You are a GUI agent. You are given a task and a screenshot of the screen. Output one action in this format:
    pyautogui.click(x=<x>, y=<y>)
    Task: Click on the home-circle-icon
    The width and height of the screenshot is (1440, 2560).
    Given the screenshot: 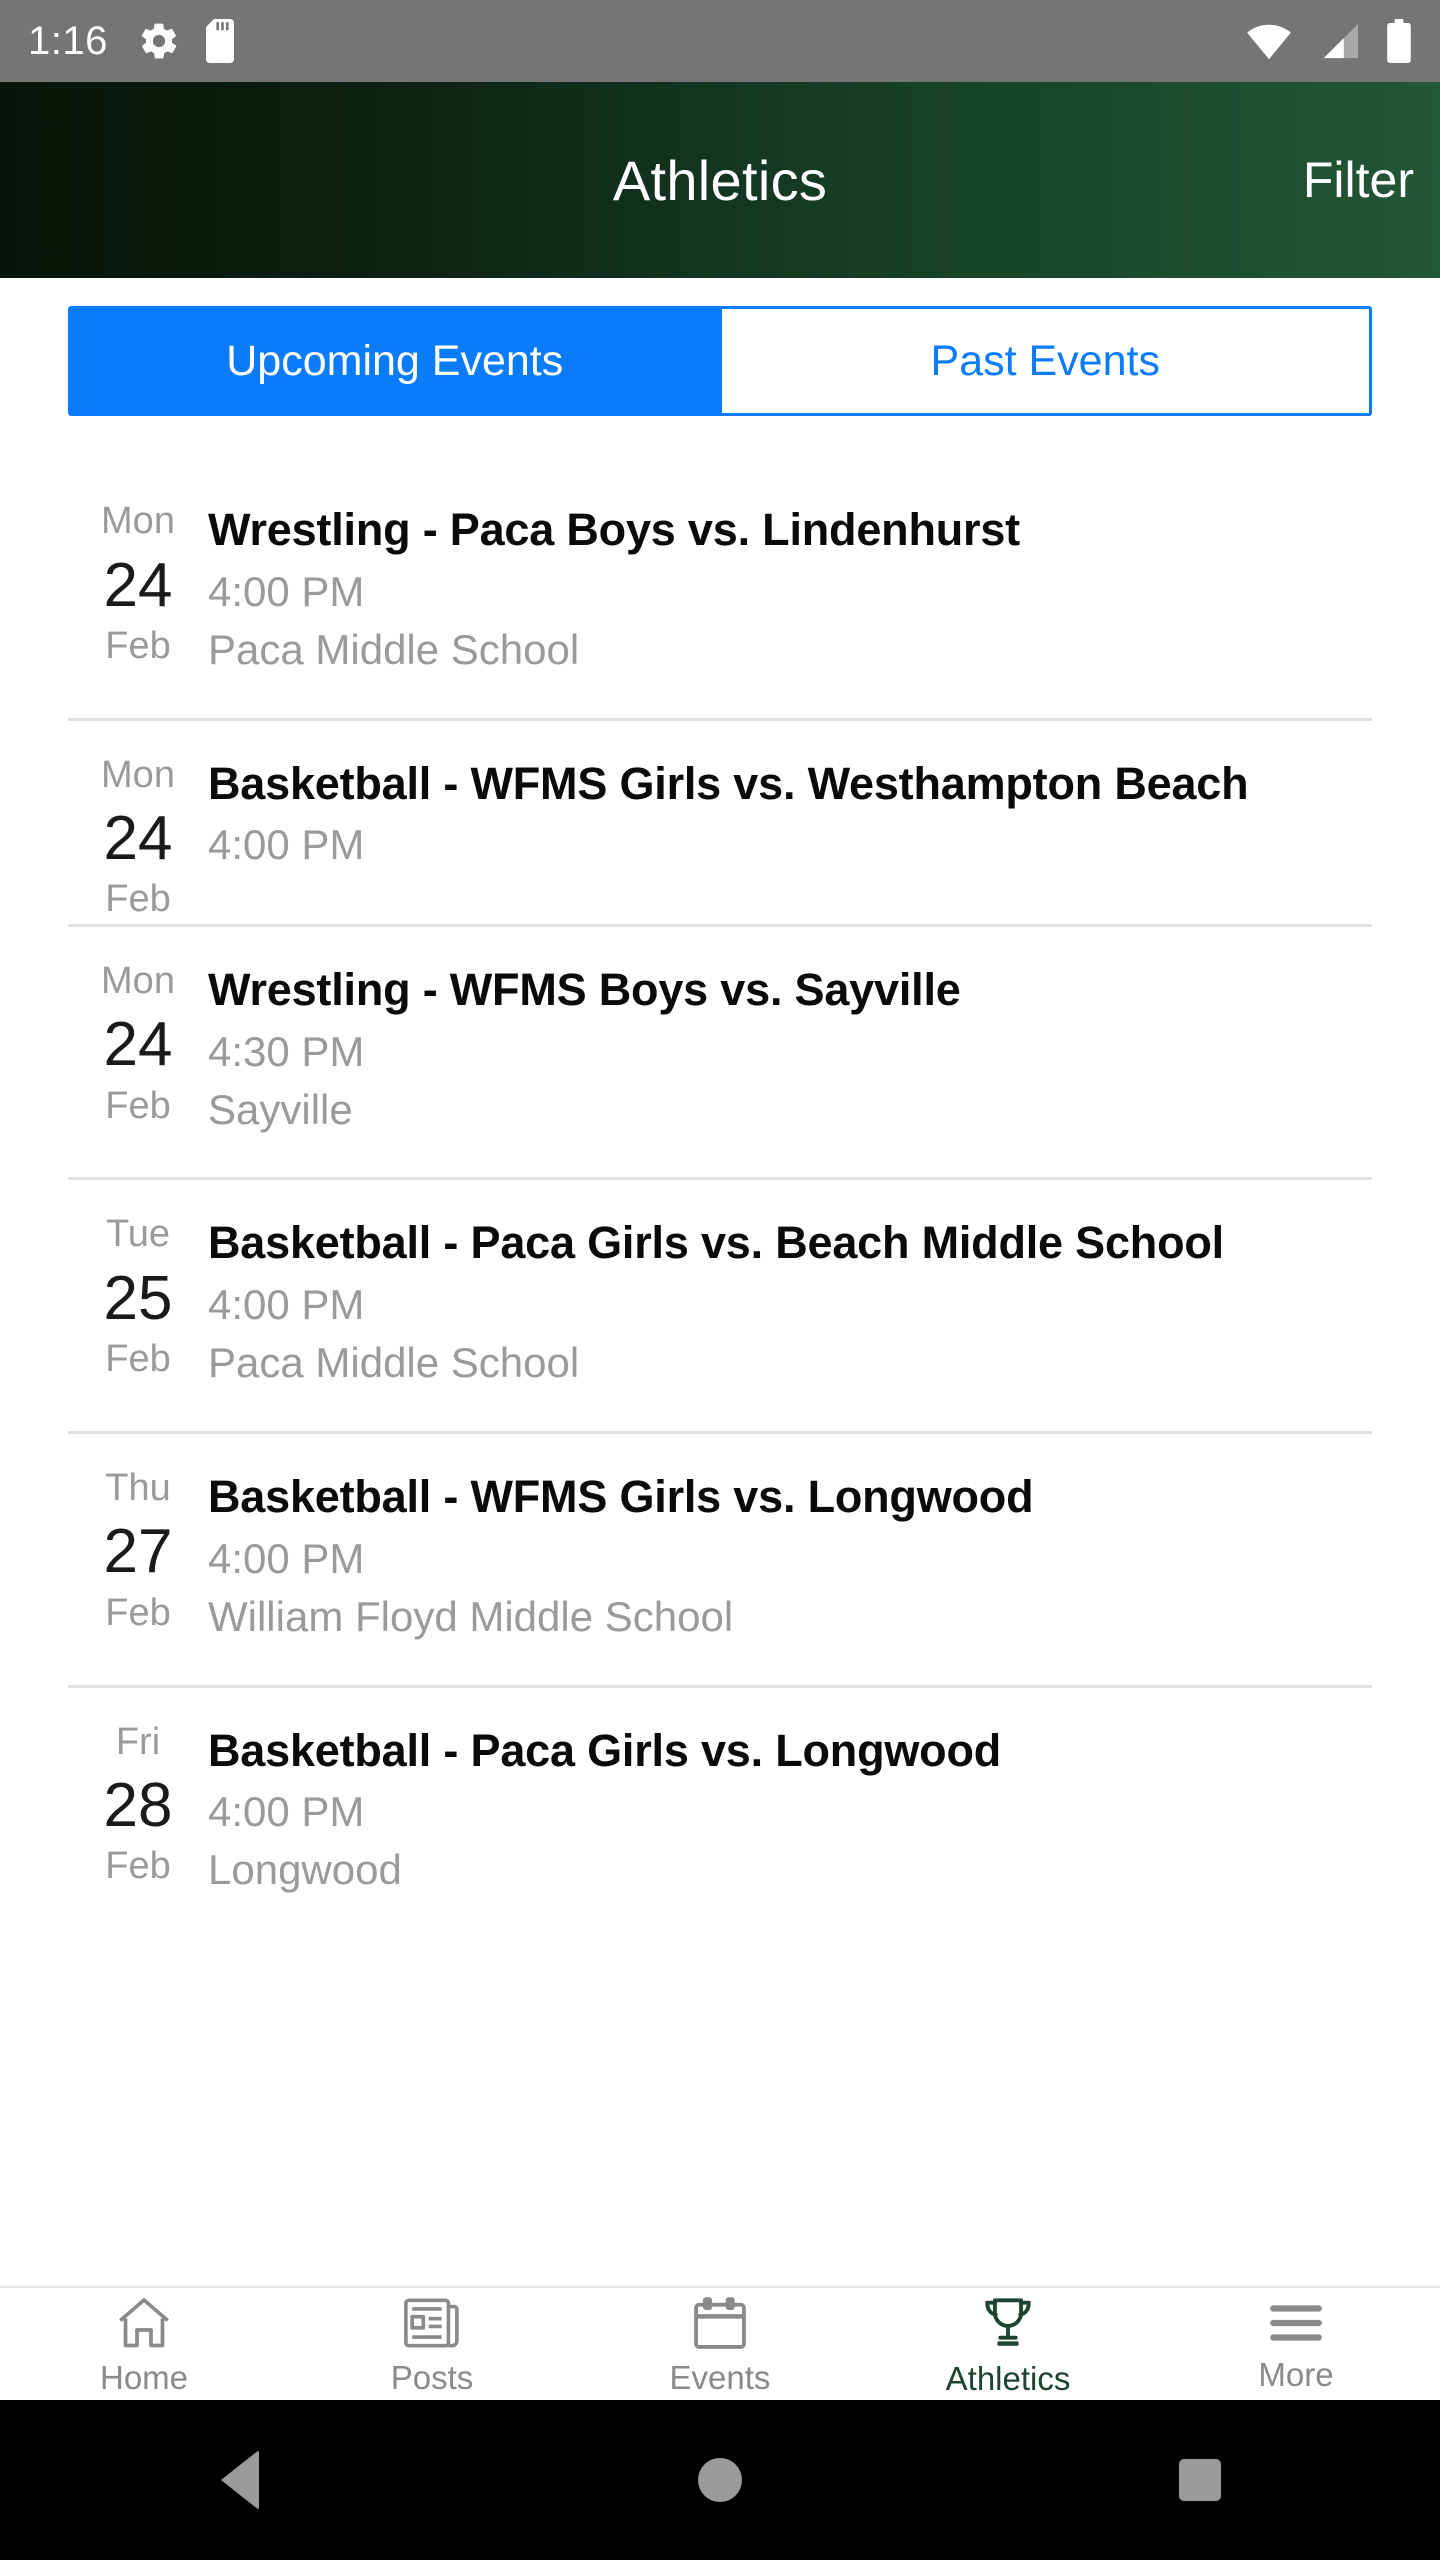 What is the action you would take?
    pyautogui.click(x=720, y=2480)
    